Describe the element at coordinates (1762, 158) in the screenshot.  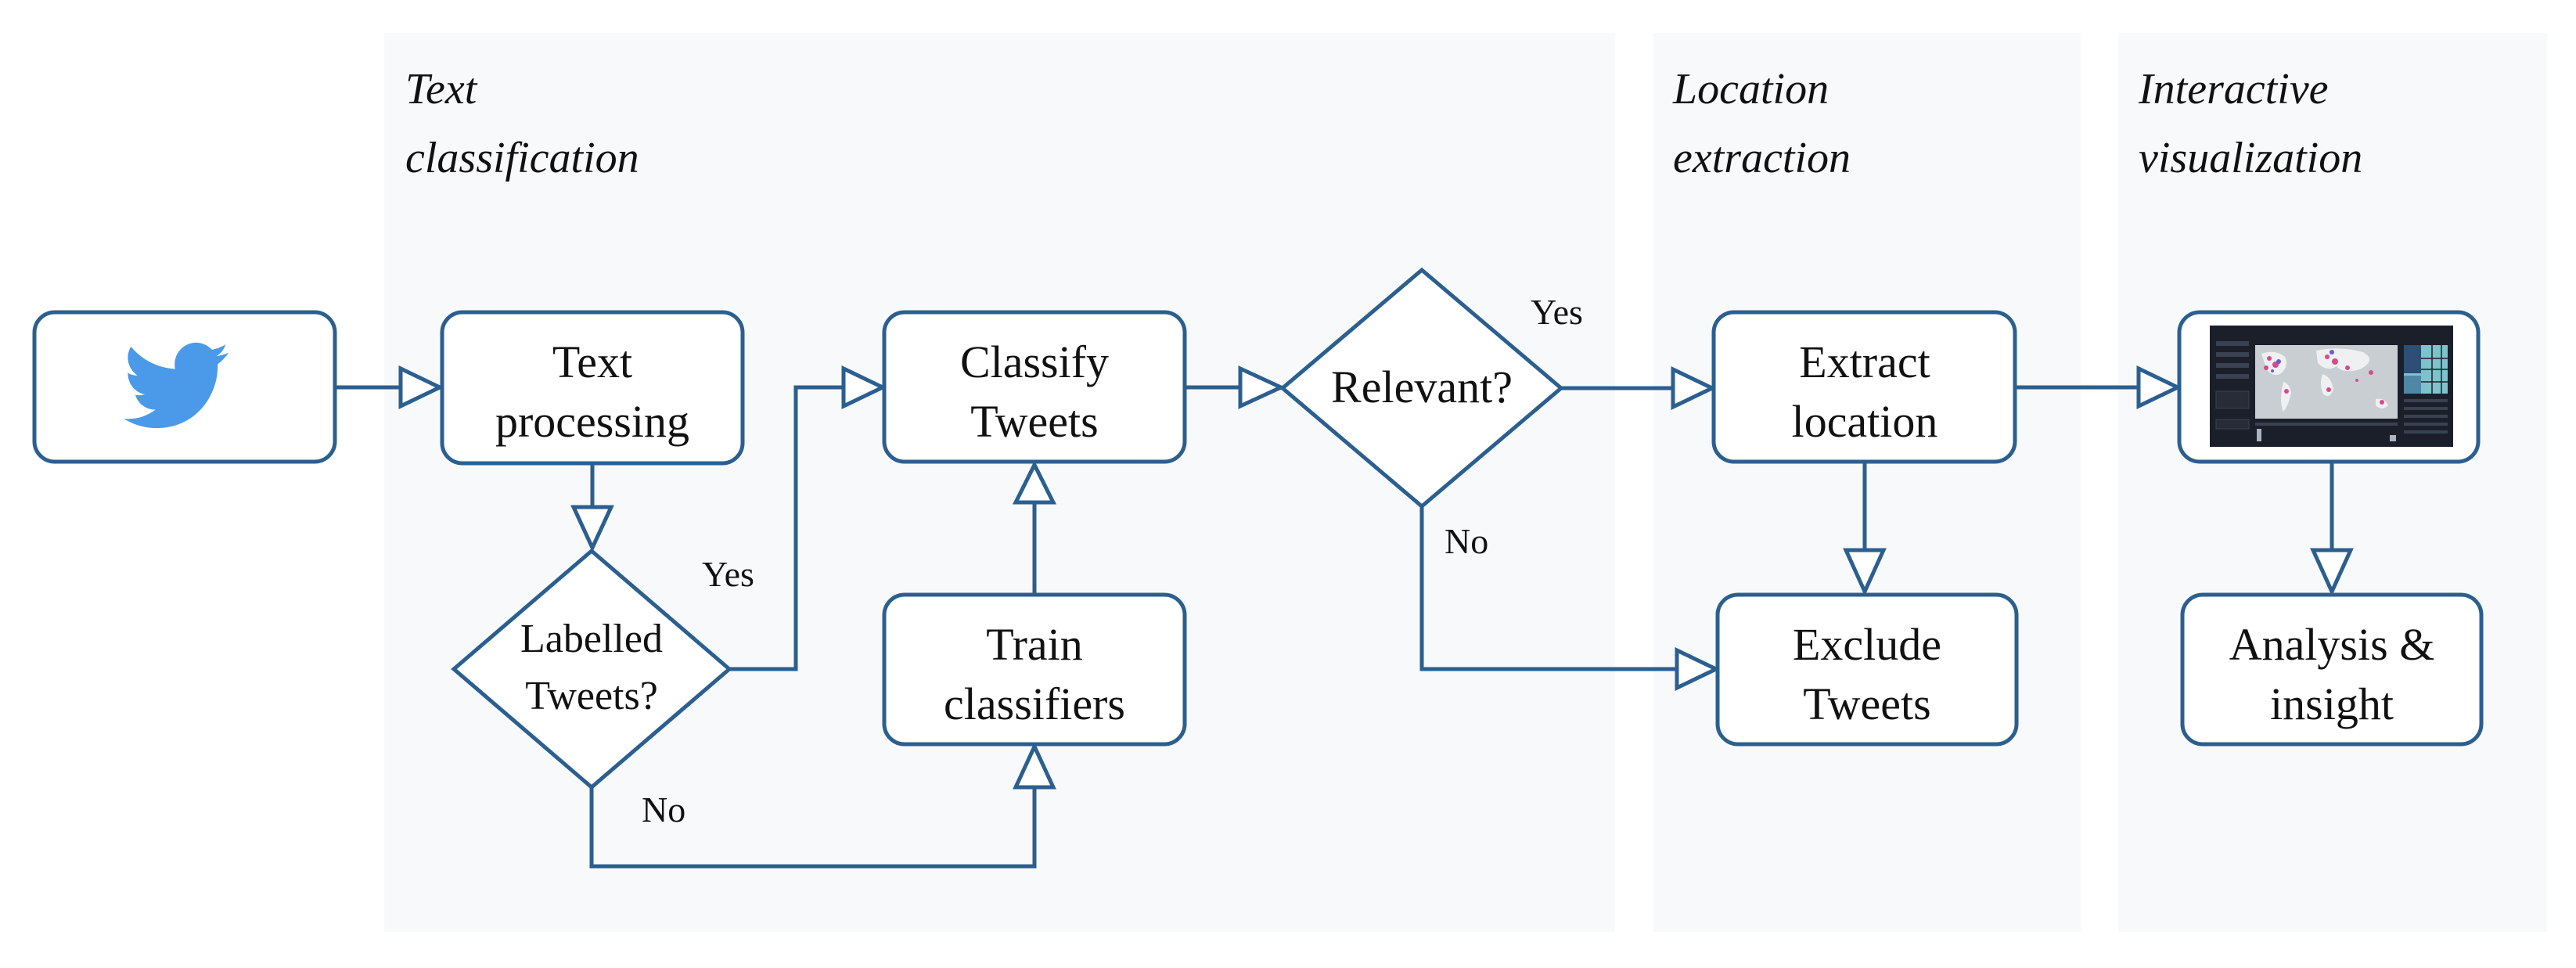
I see `section-title-line-2: extraction` at that location.